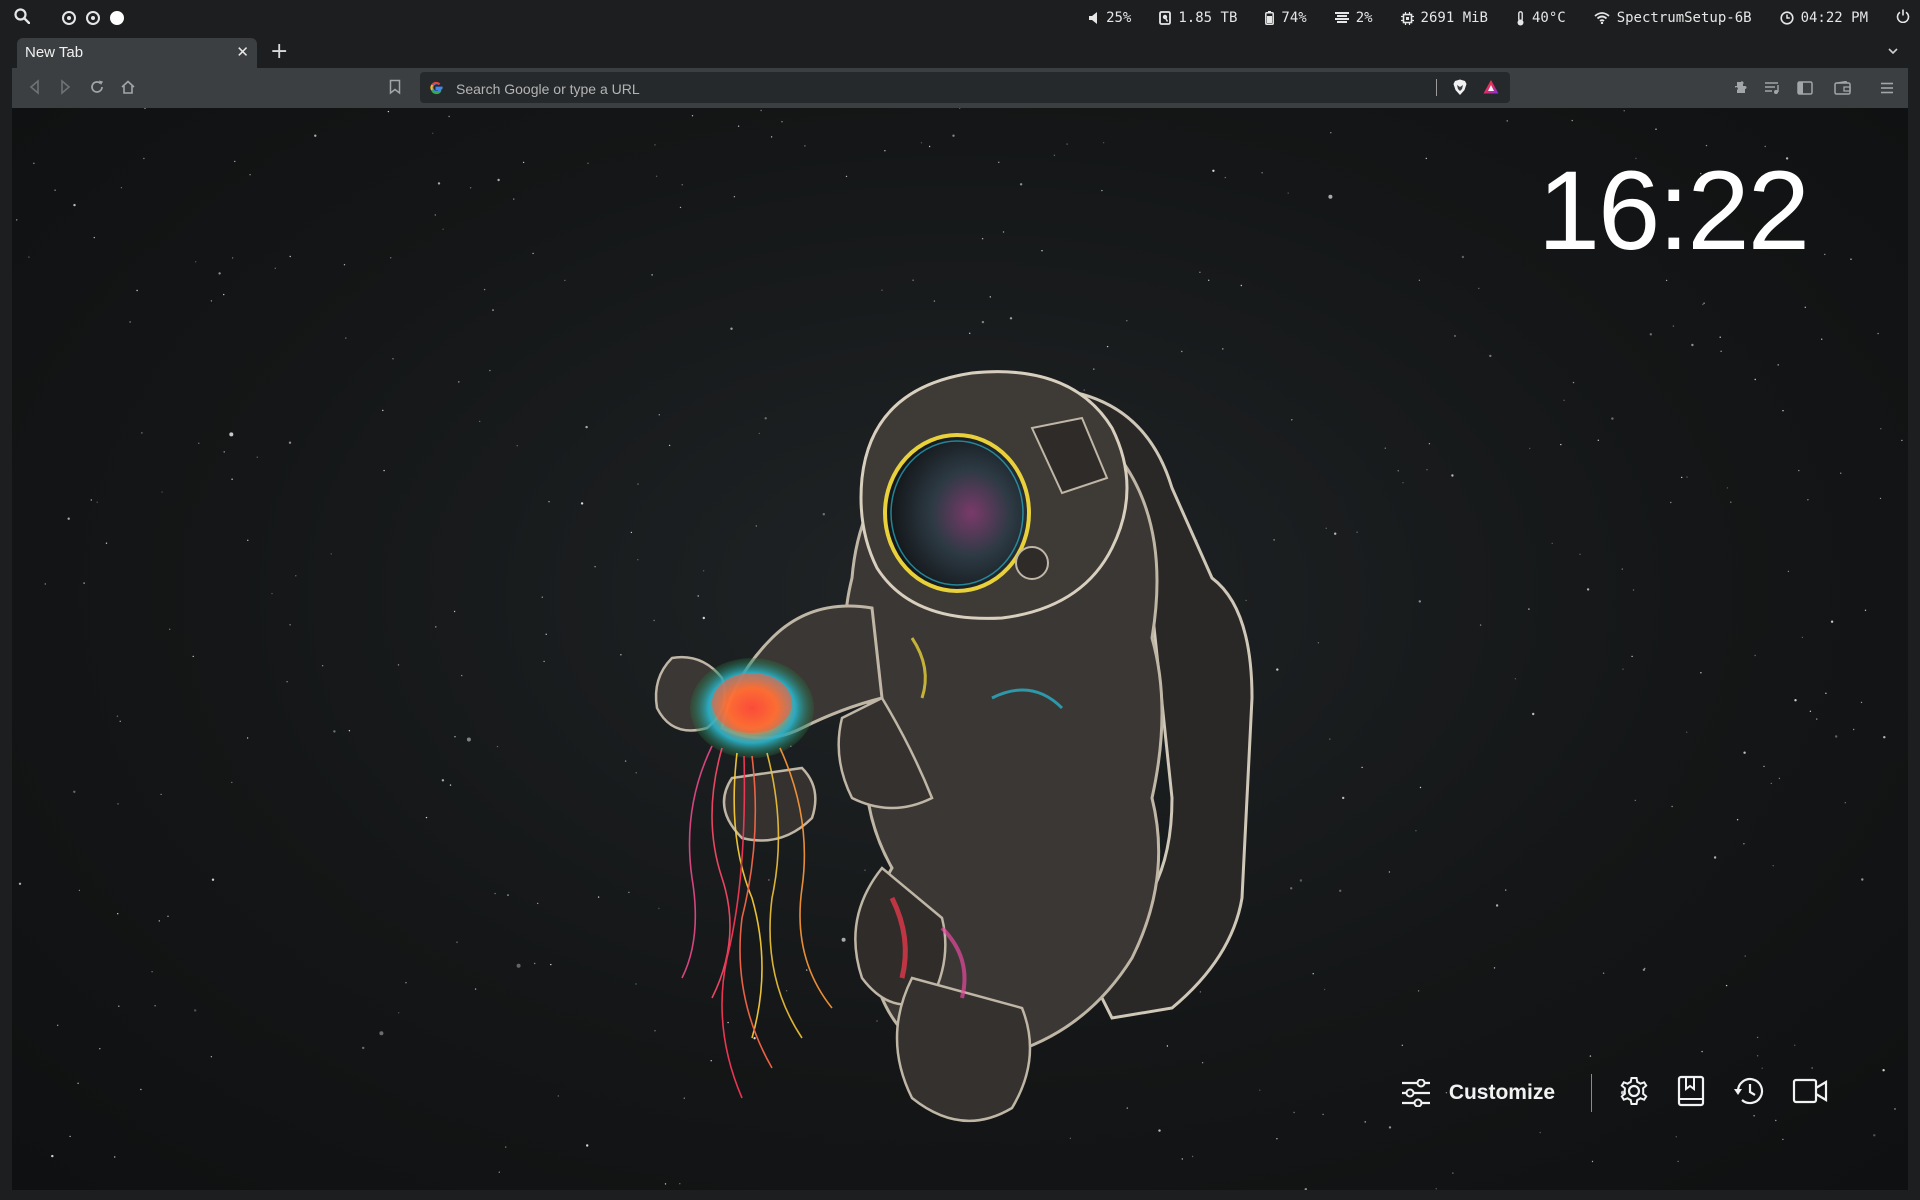  I want to click on clock-status: 04:22 PM, so click(1823, 18).